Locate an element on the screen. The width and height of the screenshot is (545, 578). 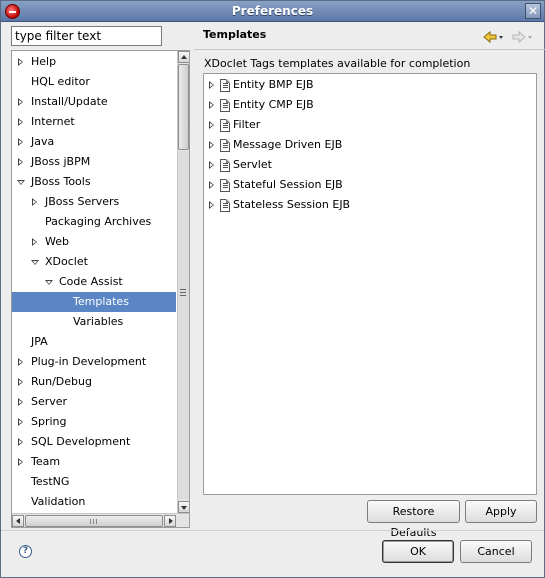
tree-item-label: Spring is located at coordinates (49, 421).